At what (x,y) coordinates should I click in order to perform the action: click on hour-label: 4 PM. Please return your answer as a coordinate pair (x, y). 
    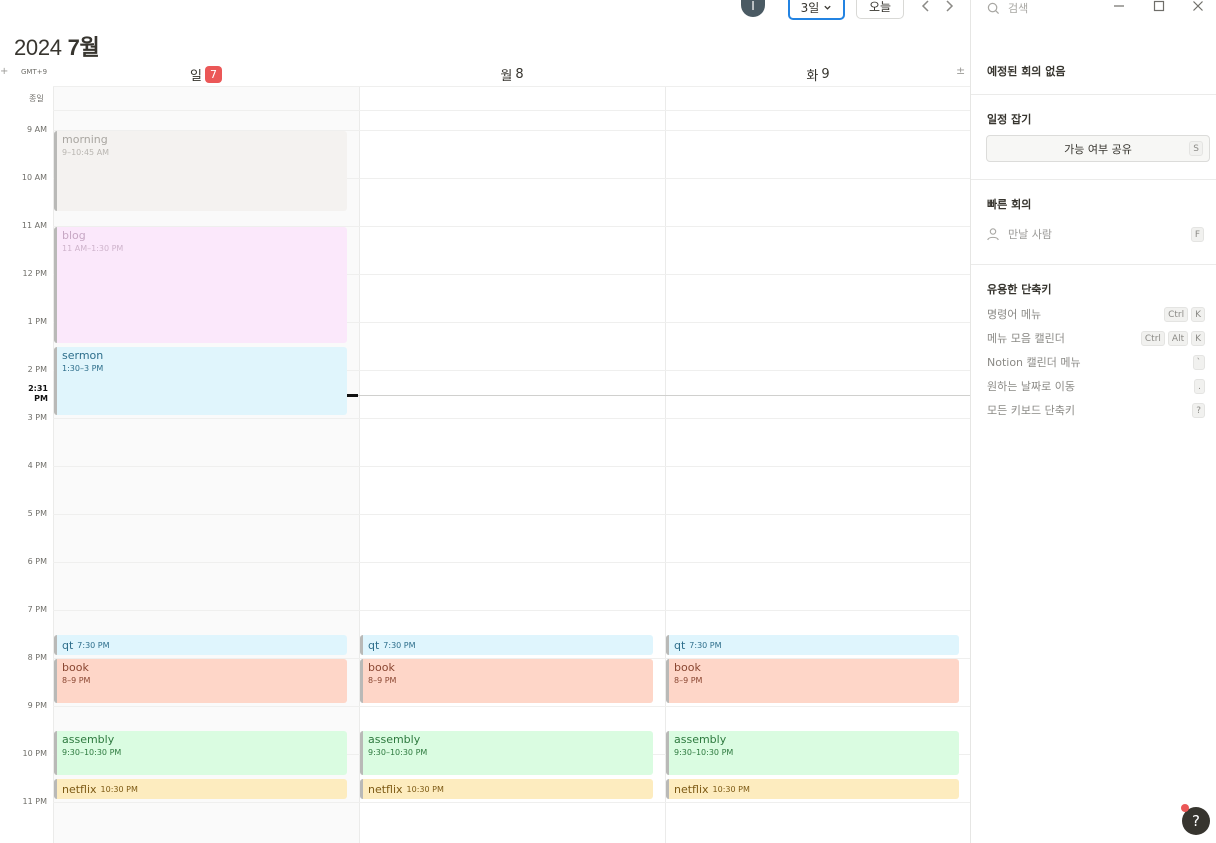
    Looking at the image, I should click on (37, 465).